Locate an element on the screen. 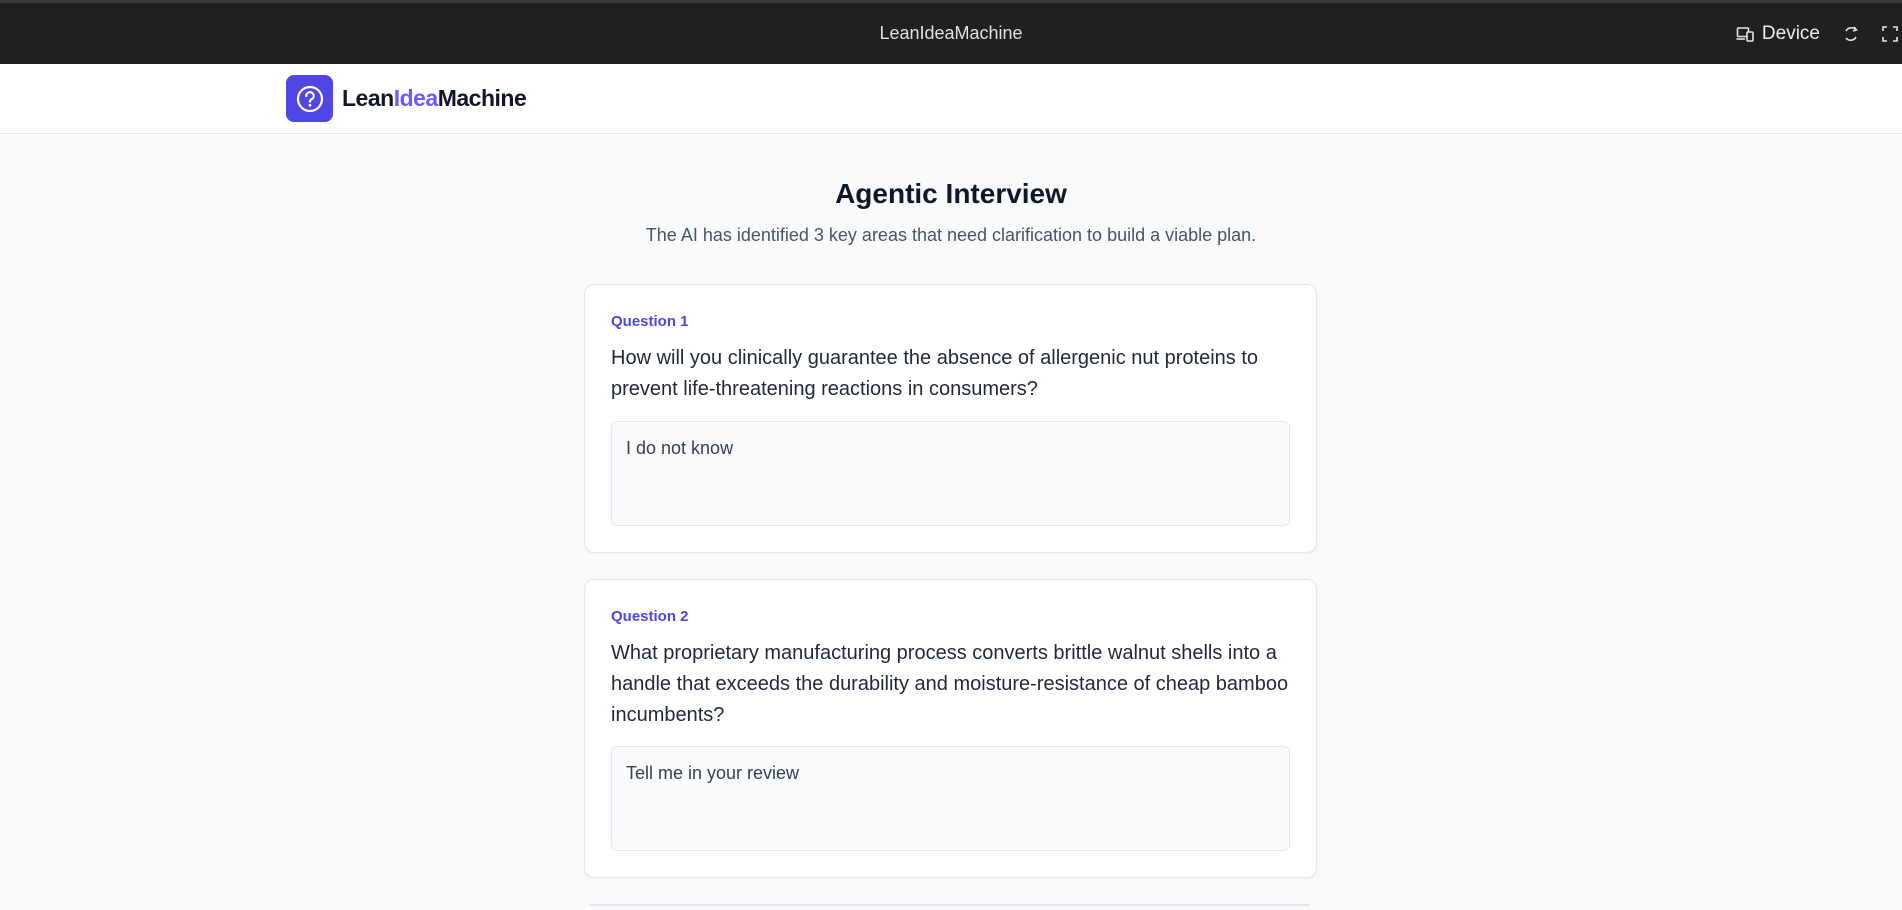  preview-controls: Device is located at coordinates (1819, 33).